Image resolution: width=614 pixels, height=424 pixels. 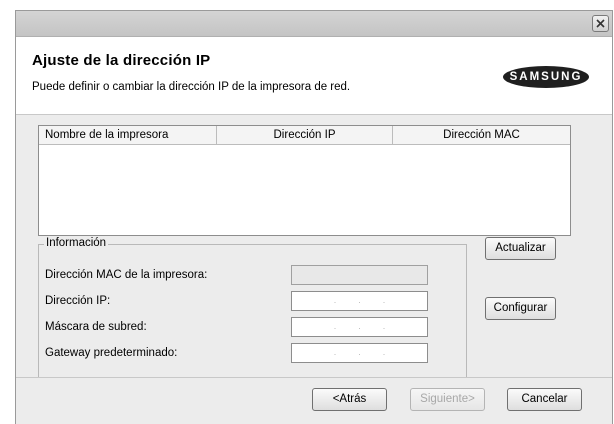 What do you see at coordinates (128, 135) in the screenshot?
I see `column-printer-name: Nombre de la impresora` at bounding box center [128, 135].